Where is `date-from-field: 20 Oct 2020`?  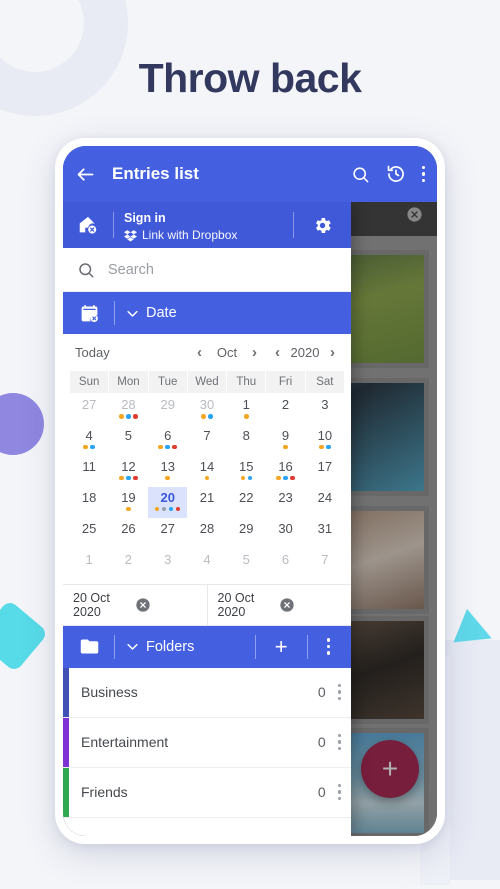 date-from-field: 20 Oct 2020 is located at coordinates (135, 604).